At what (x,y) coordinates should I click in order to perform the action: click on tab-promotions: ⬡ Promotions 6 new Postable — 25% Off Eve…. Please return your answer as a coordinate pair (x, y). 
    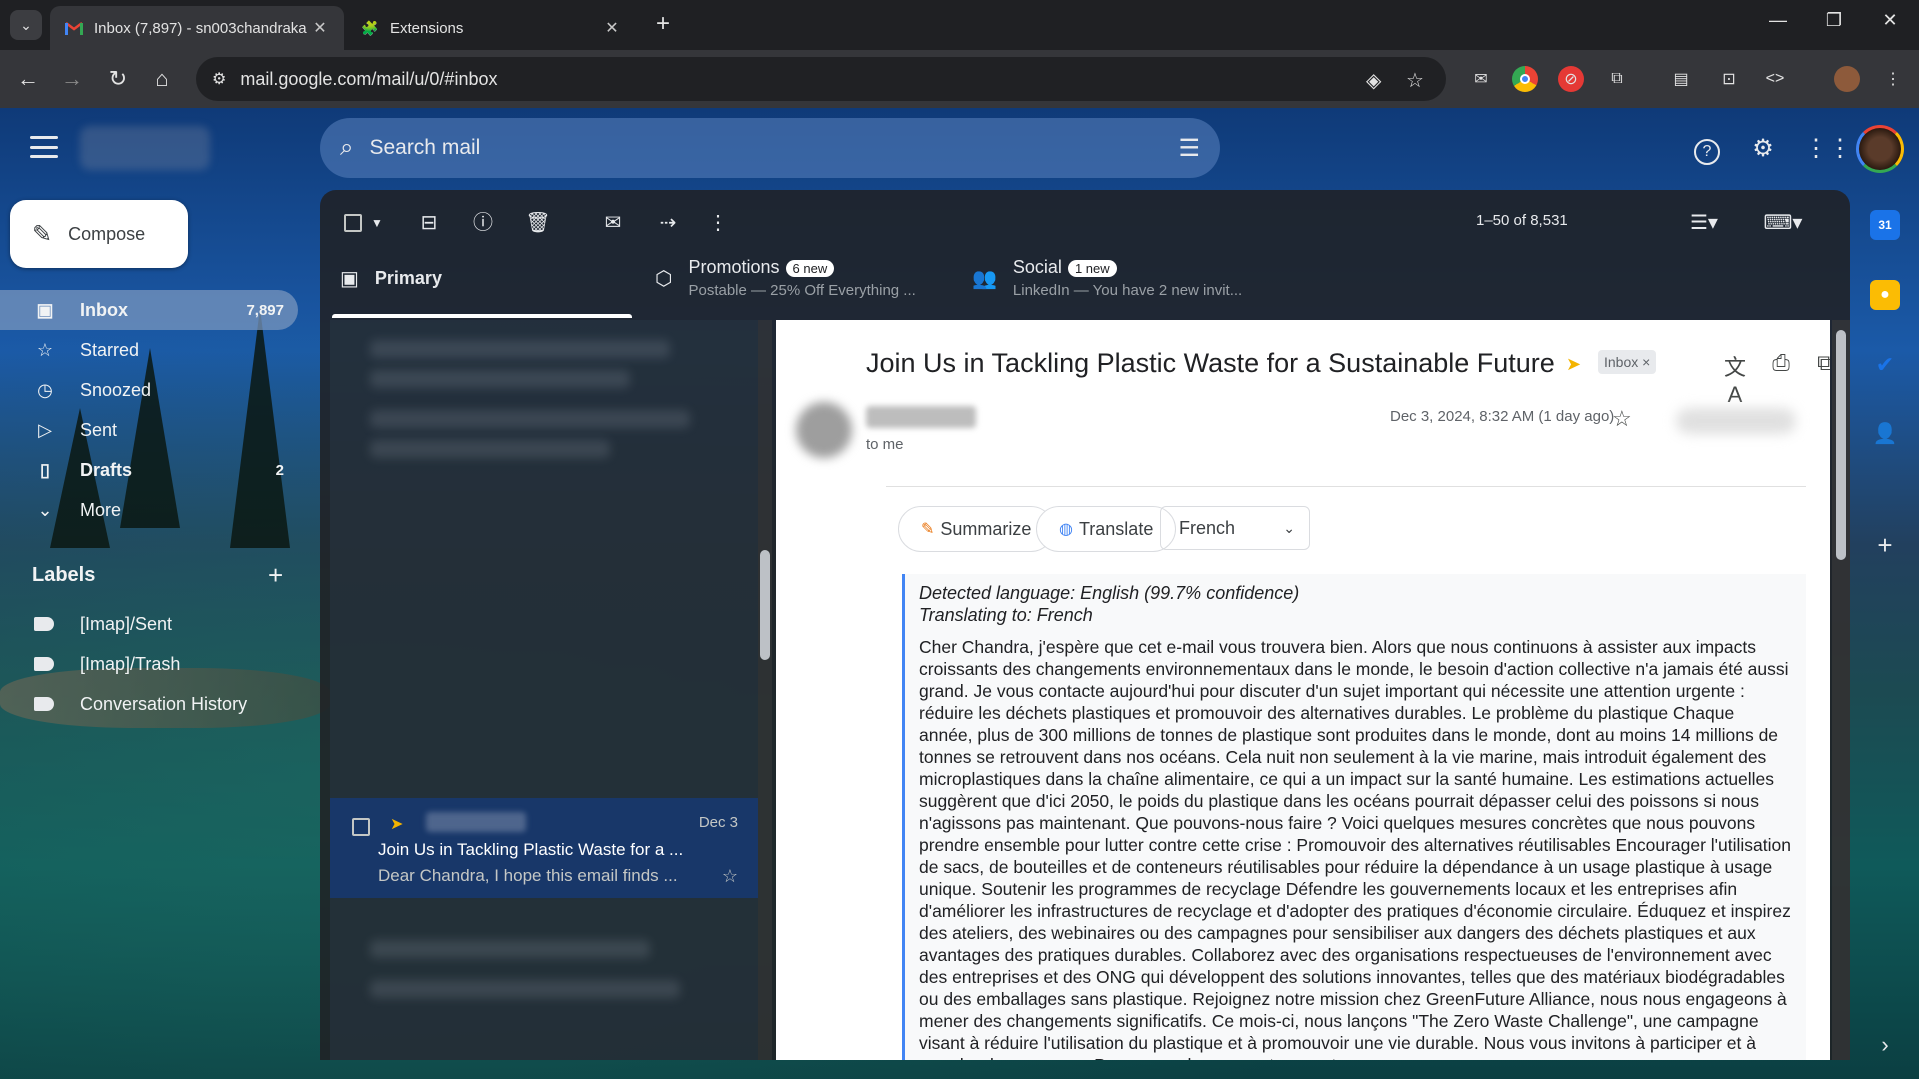
    Looking at the image, I should click on (785, 278).